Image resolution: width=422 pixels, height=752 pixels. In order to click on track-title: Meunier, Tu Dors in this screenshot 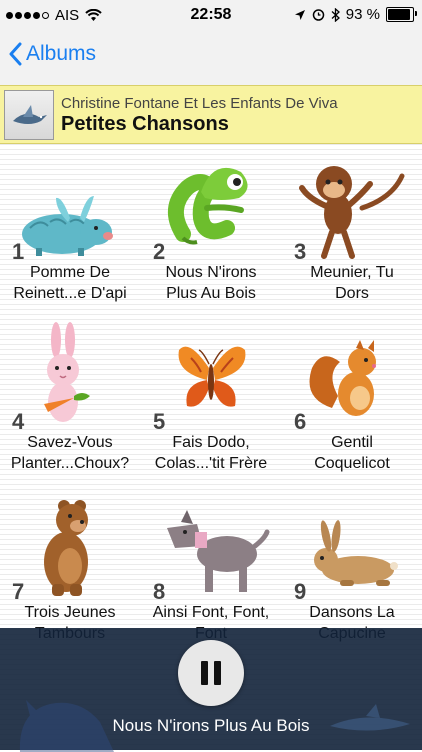, I will do `click(352, 283)`.